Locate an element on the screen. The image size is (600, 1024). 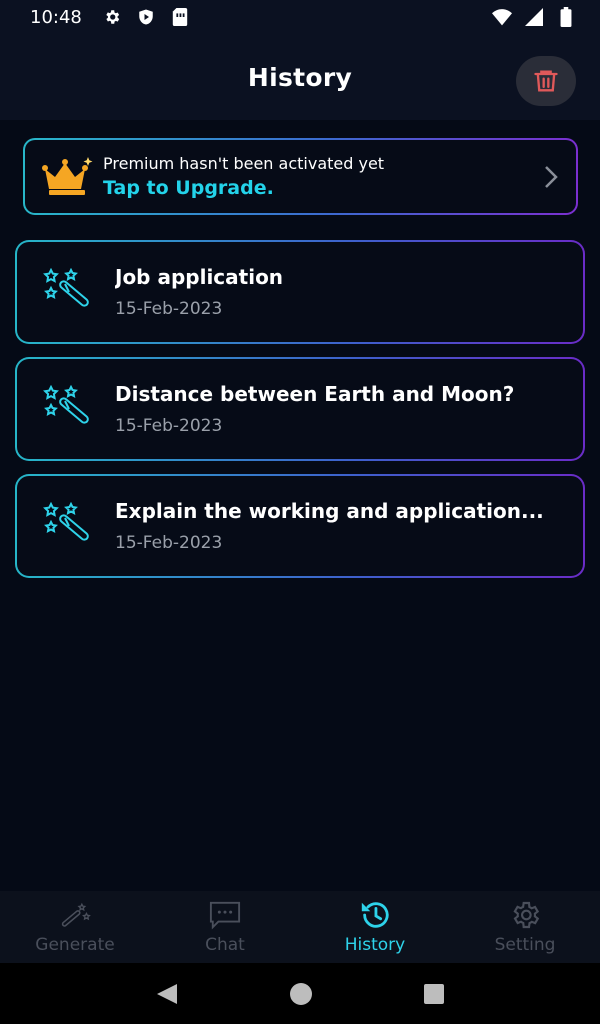
nav-label: History is located at coordinates (375, 945).